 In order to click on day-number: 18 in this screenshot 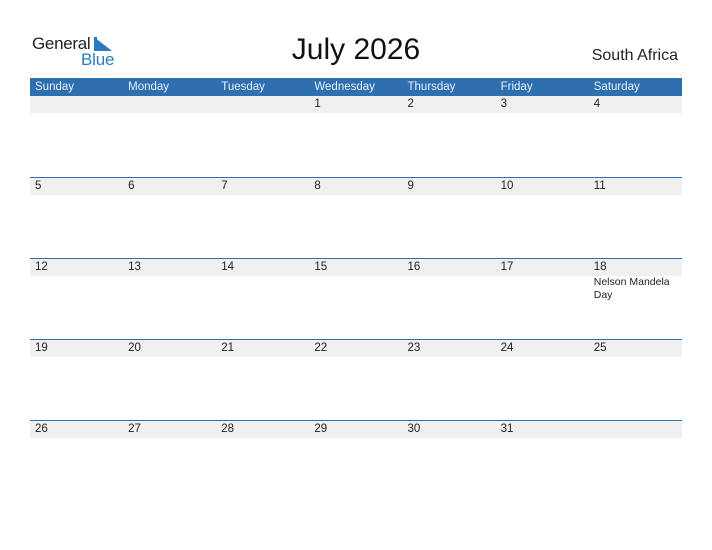, I will do `click(600, 267)`.